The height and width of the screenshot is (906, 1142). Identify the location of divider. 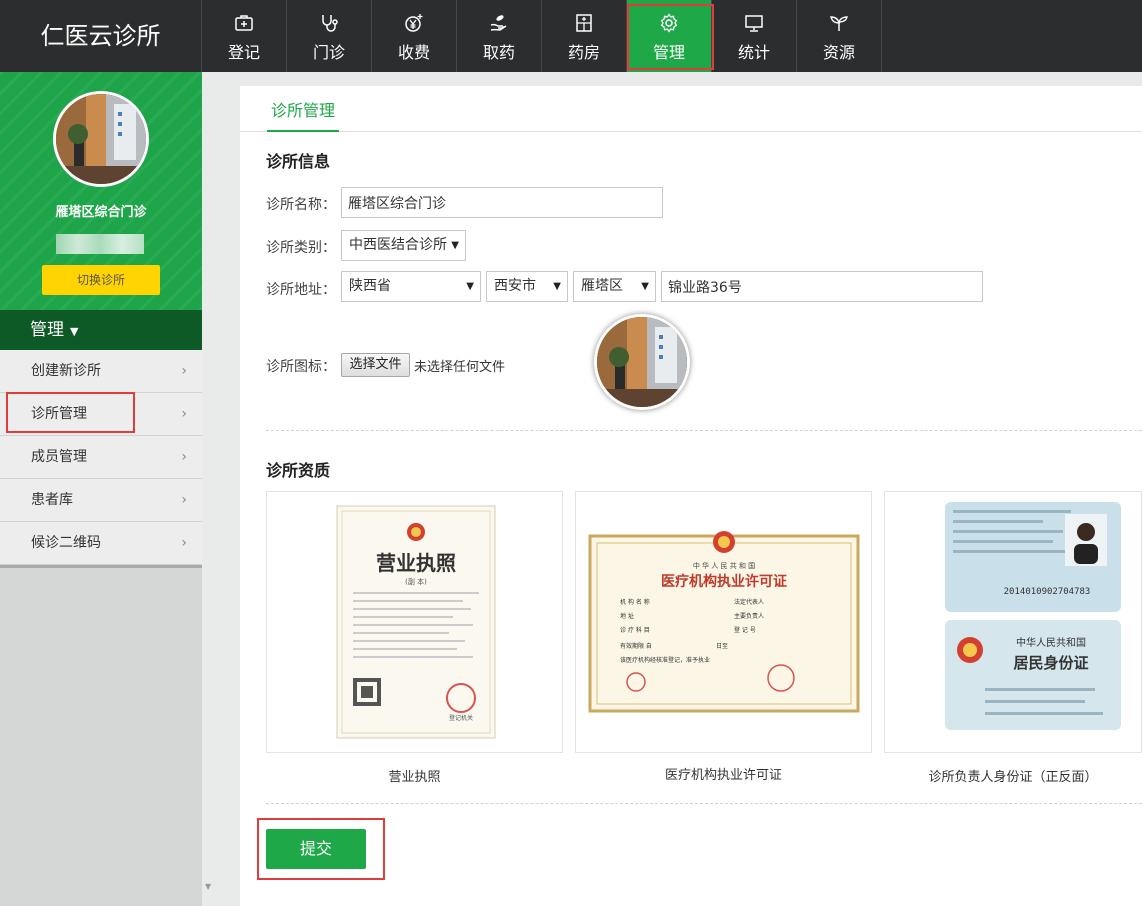
(101, 566).